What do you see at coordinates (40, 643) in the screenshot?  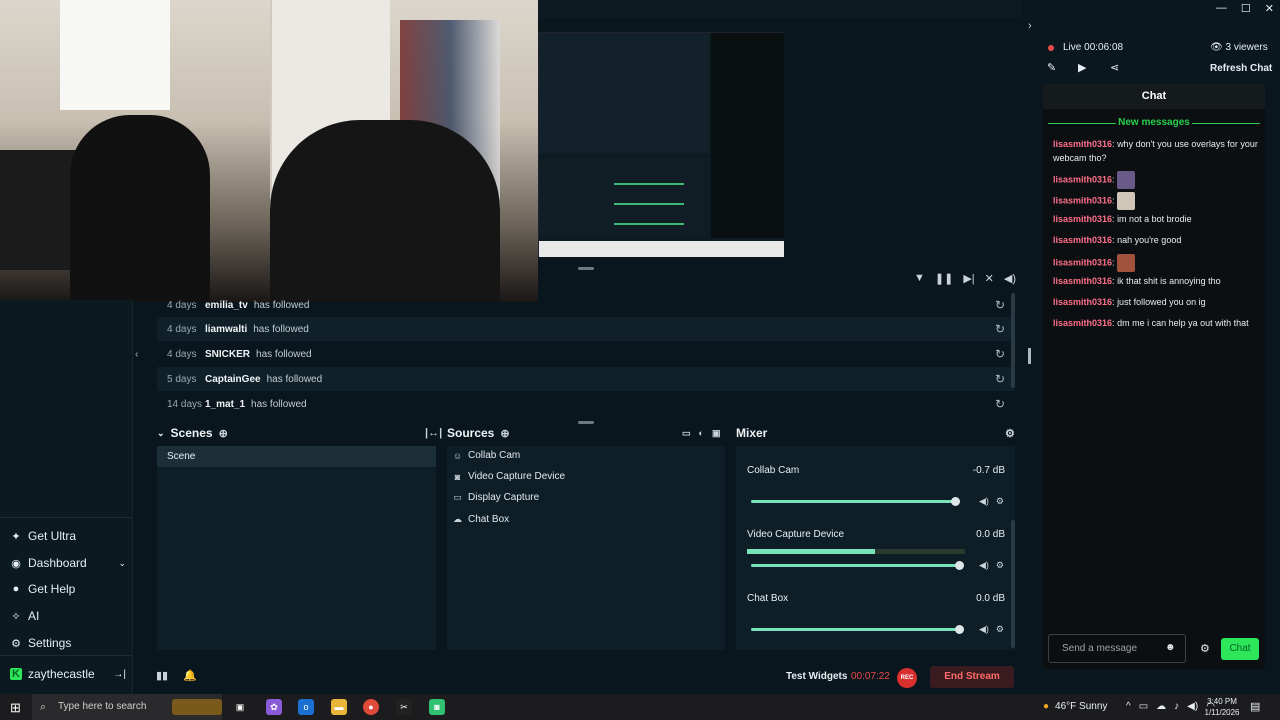 I see `nav-settings: ⚙ Settings` at bounding box center [40, 643].